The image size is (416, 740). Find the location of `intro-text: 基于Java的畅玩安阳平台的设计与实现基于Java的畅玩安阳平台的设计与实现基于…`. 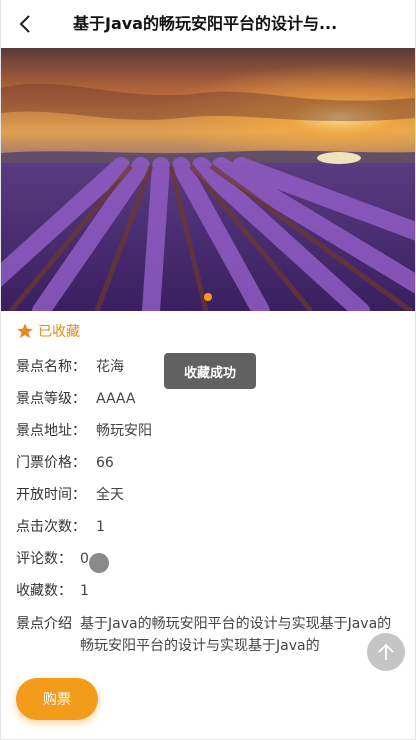

intro-text: 基于Java的畅玩安阳平台的设计与实现基于Java的畅玩安阳平台的设计与实现基于… is located at coordinates (236, 635).